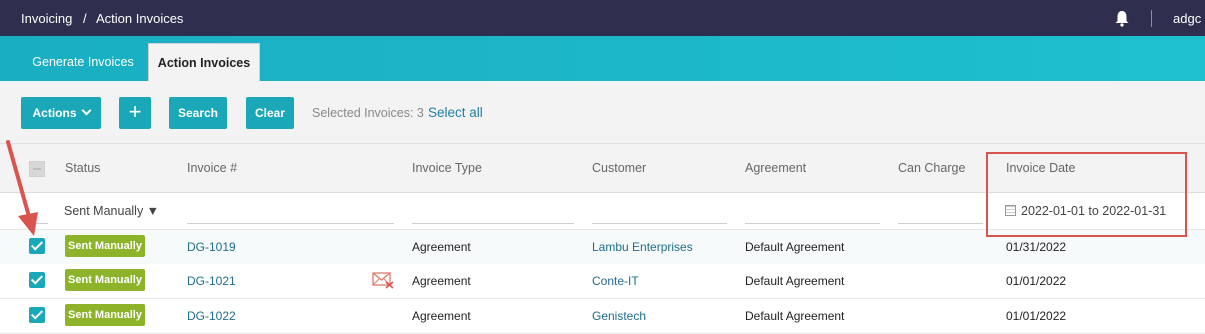  What do you see at coordinates (140, 18) in the screenshot?
I see `breadcrumb-current: Action Invoices` at bounding box center [140, 18].